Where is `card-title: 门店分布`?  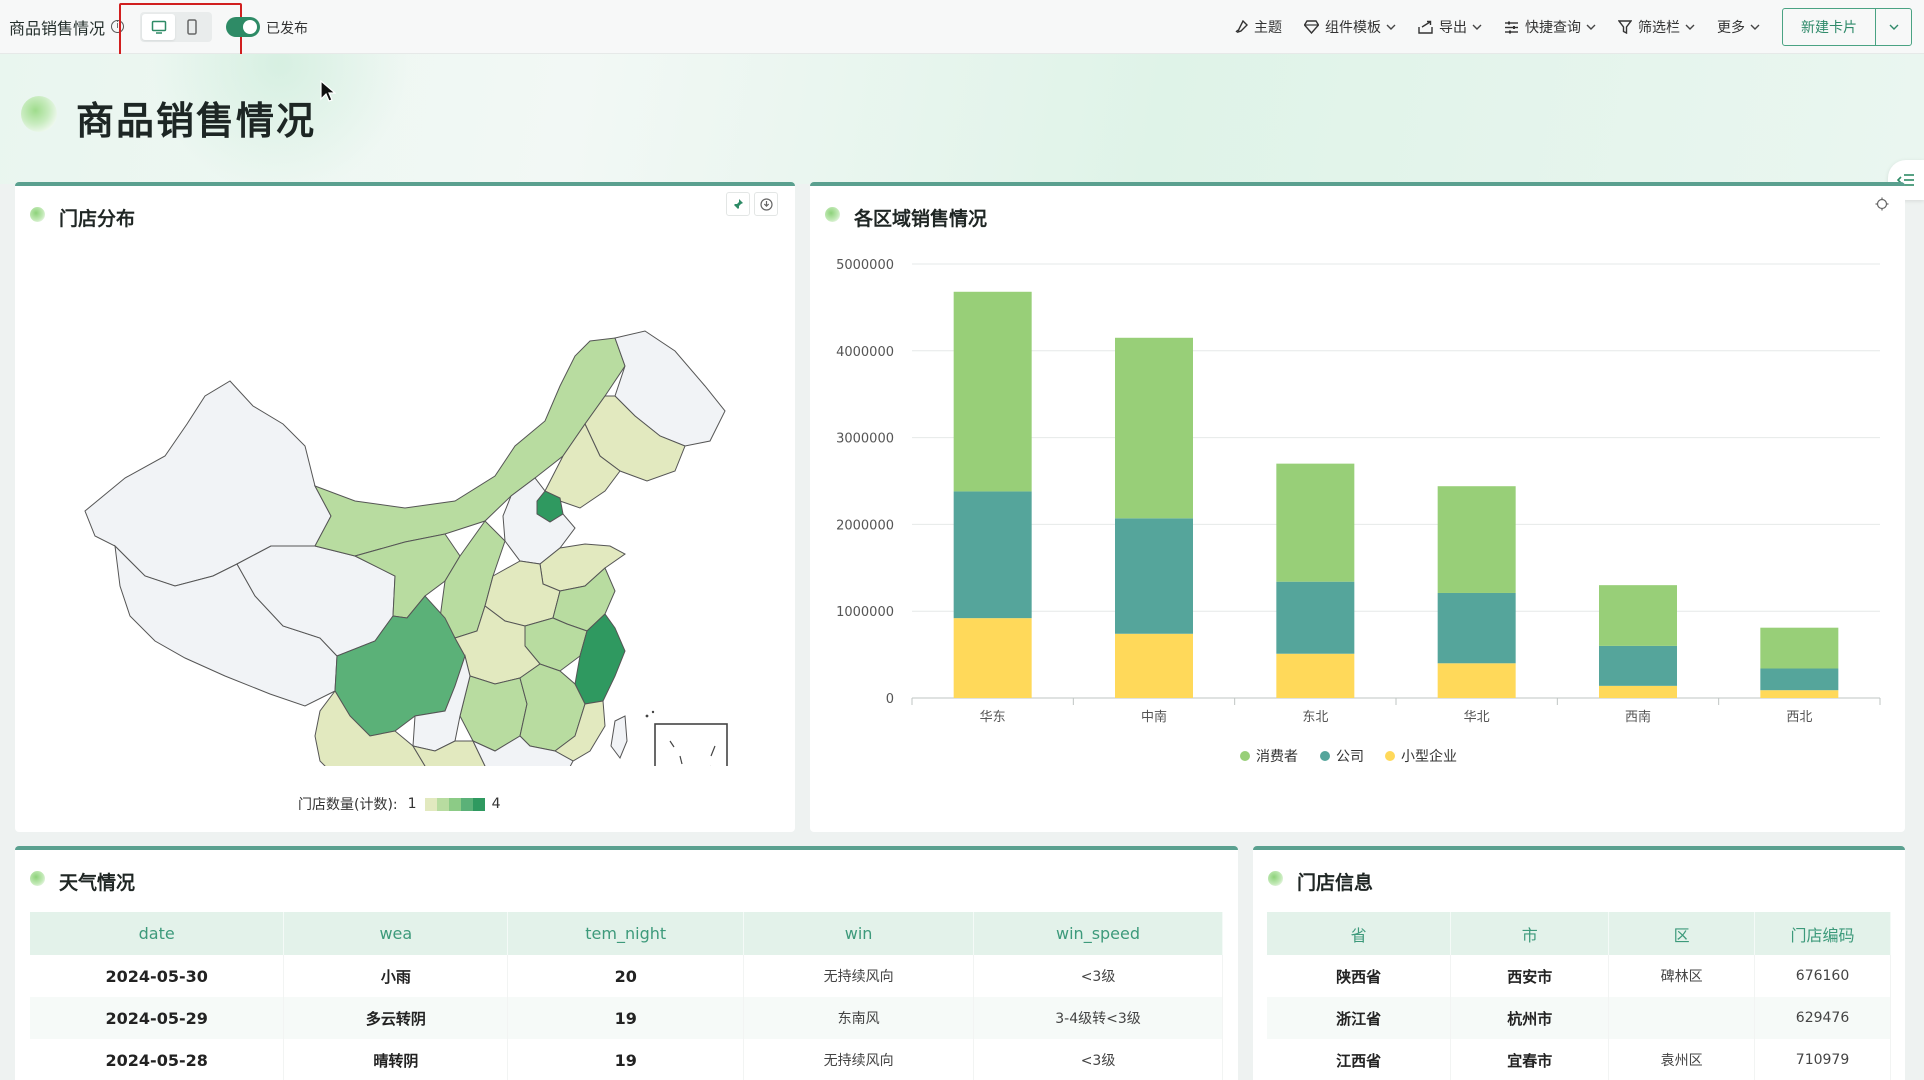
card-title: 门店分布 is located at coordinates (97, 219).